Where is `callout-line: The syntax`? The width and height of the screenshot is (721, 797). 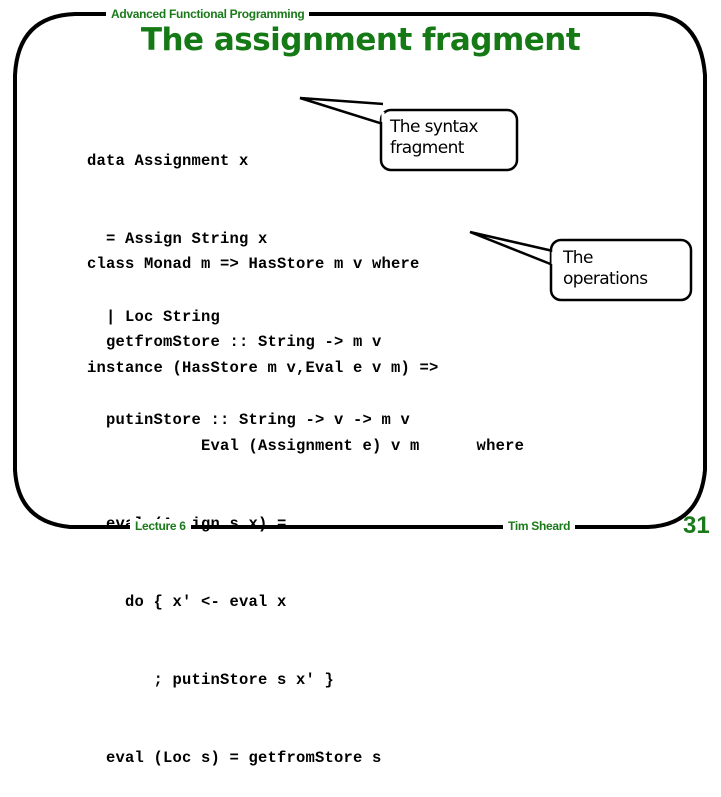 callout-line: The syntax is located at coordinates (434, 127).